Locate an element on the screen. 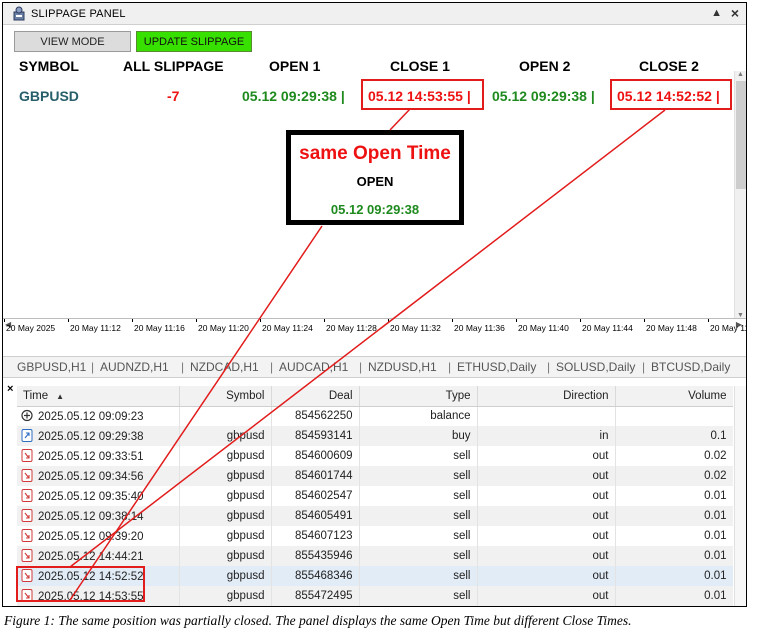 This screenshot has width=769, height=636. time-axis-label: 20 May 11:20 is located at coordinates (223, 328).